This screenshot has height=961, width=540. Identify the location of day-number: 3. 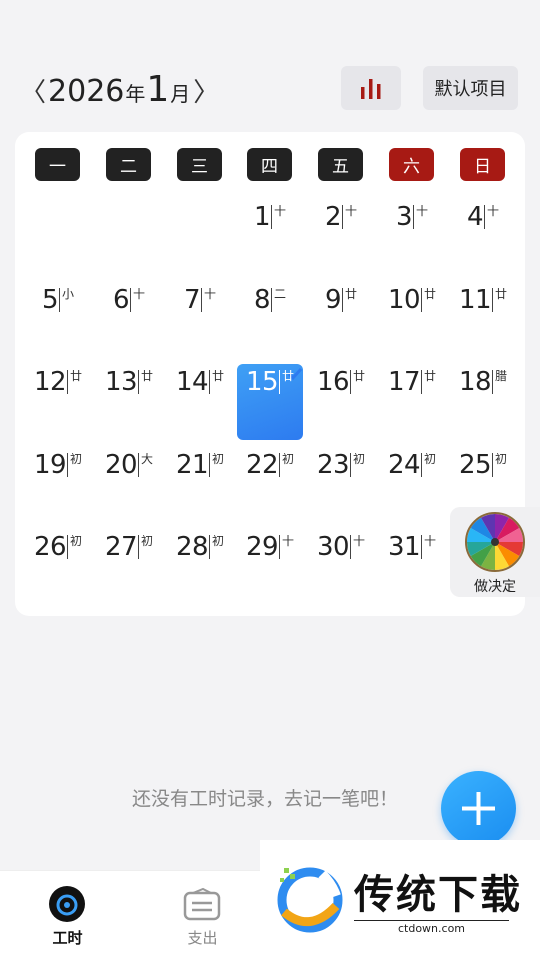
(404, 217).